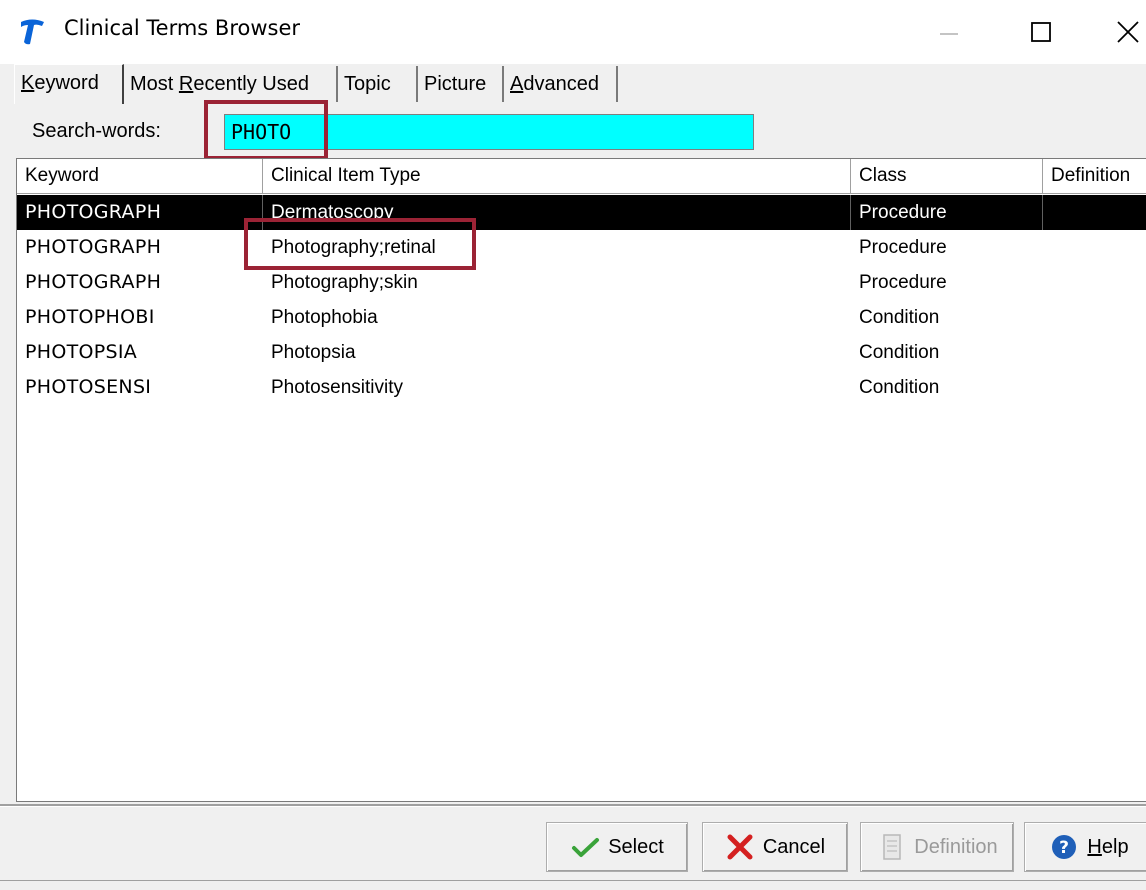 Image resolution: width=1146 pixels, height=890 pixels. What do you see at coordinates (324, 317) in the screenshot?
I see `cell-clinical-item-type: Photophobia` at bounding box center [324, 317].